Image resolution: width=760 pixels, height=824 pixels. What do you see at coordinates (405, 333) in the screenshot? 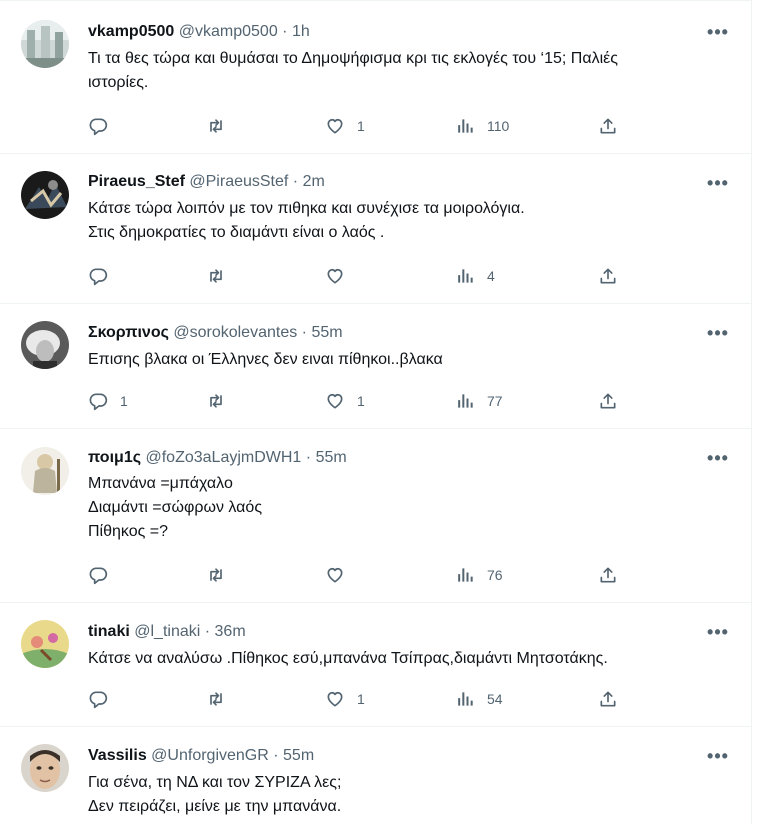
I see `tweet-header: Σκορπινος @sorokolevantes · 55m` at bounding box center [405, 333].